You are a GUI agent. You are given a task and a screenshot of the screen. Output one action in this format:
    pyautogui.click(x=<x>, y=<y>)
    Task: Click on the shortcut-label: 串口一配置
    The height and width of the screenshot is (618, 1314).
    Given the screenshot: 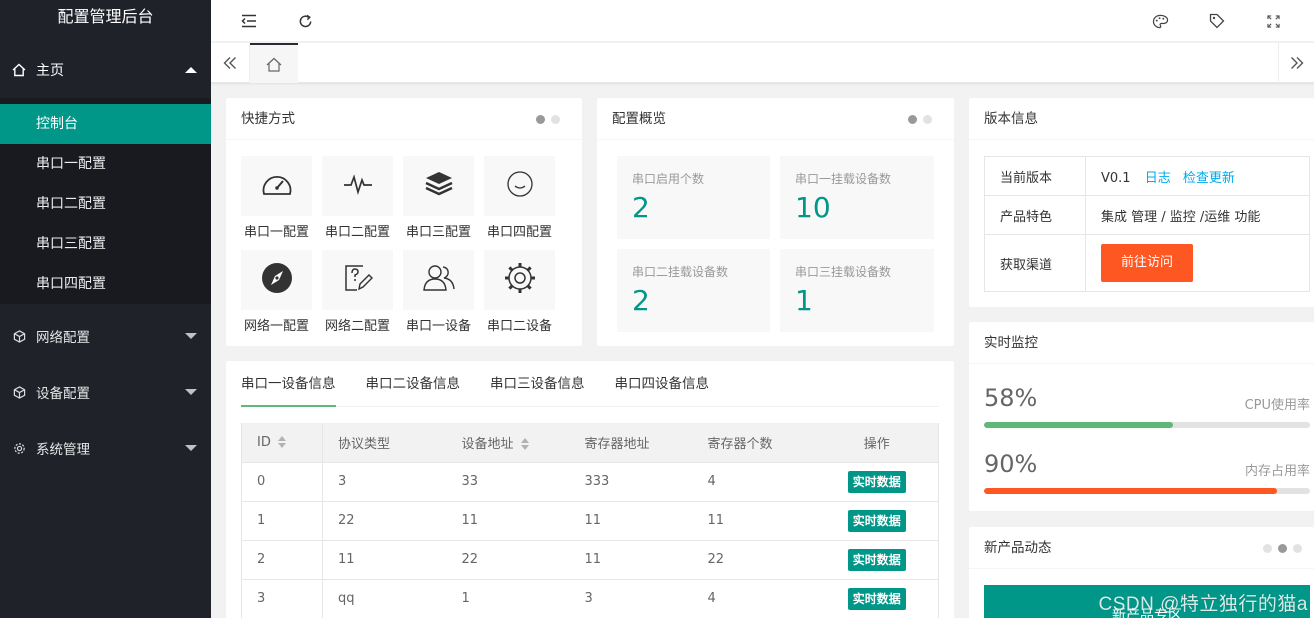 What is the action you would take?
    pyautogui.click(x=276, y=232)
    